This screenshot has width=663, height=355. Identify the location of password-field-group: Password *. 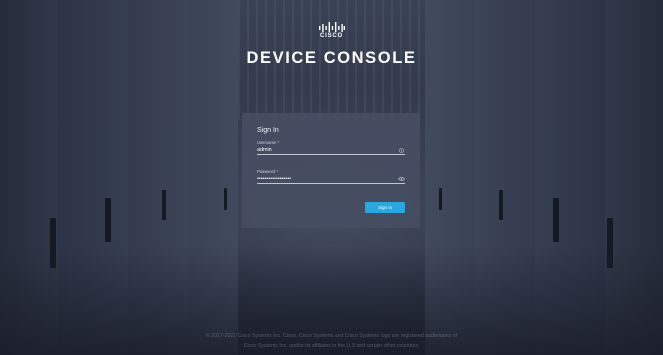
(331, 176).